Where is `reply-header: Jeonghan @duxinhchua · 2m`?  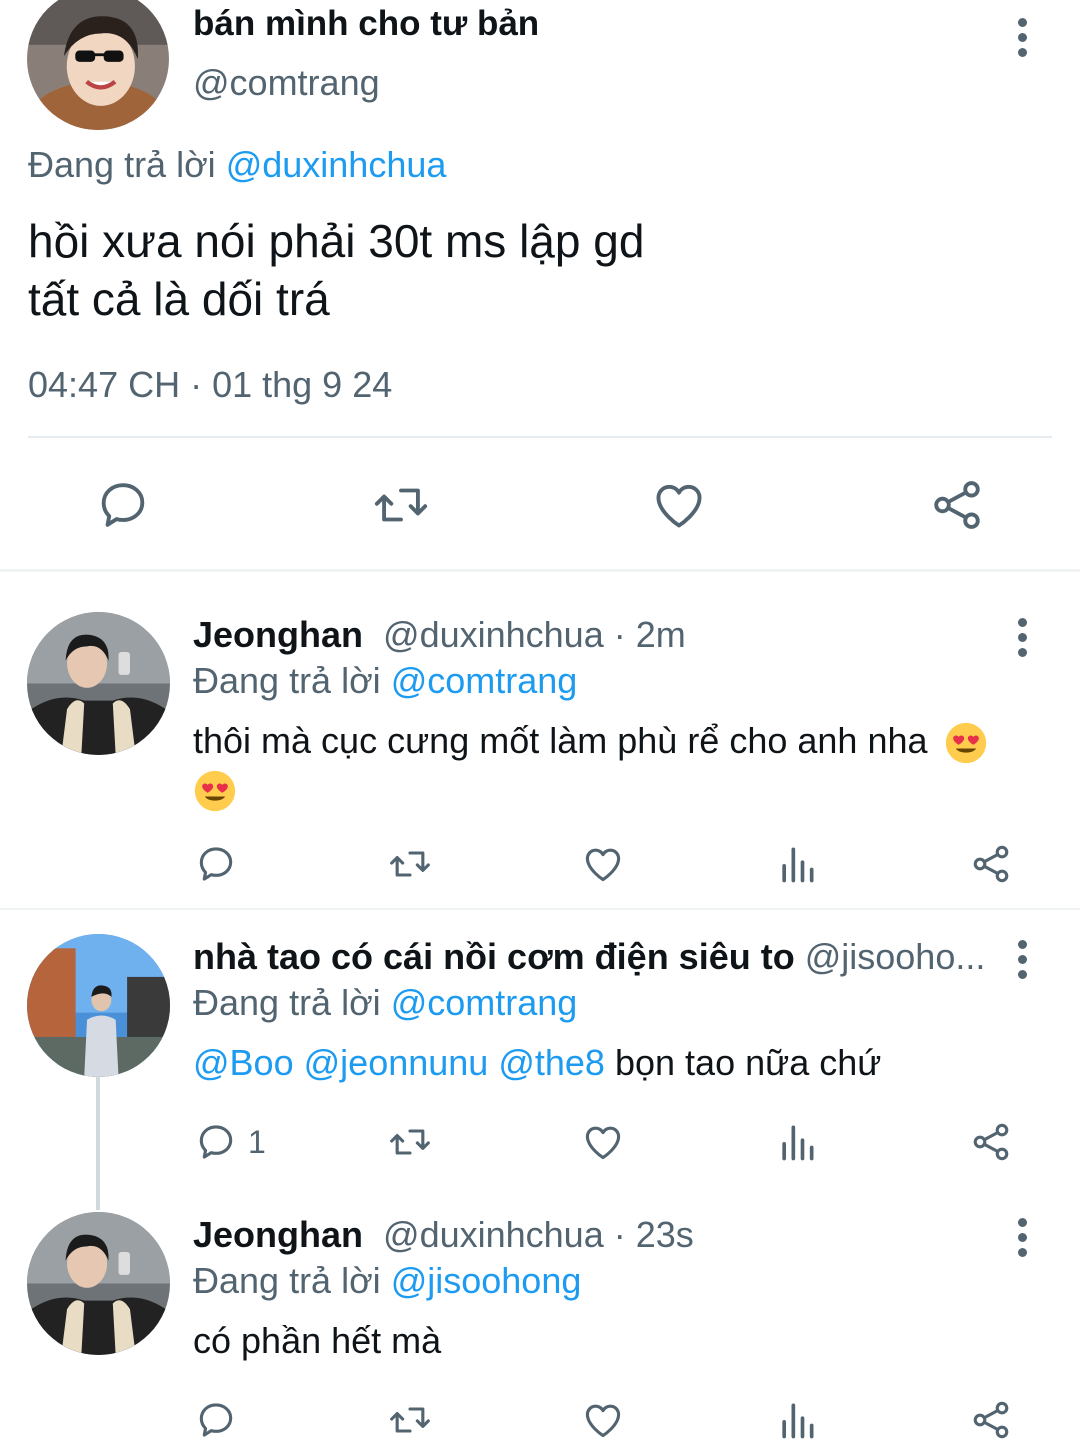 reply-header: Jeonghan @duxinhchua · 2m is located at coordinates (595, 635).